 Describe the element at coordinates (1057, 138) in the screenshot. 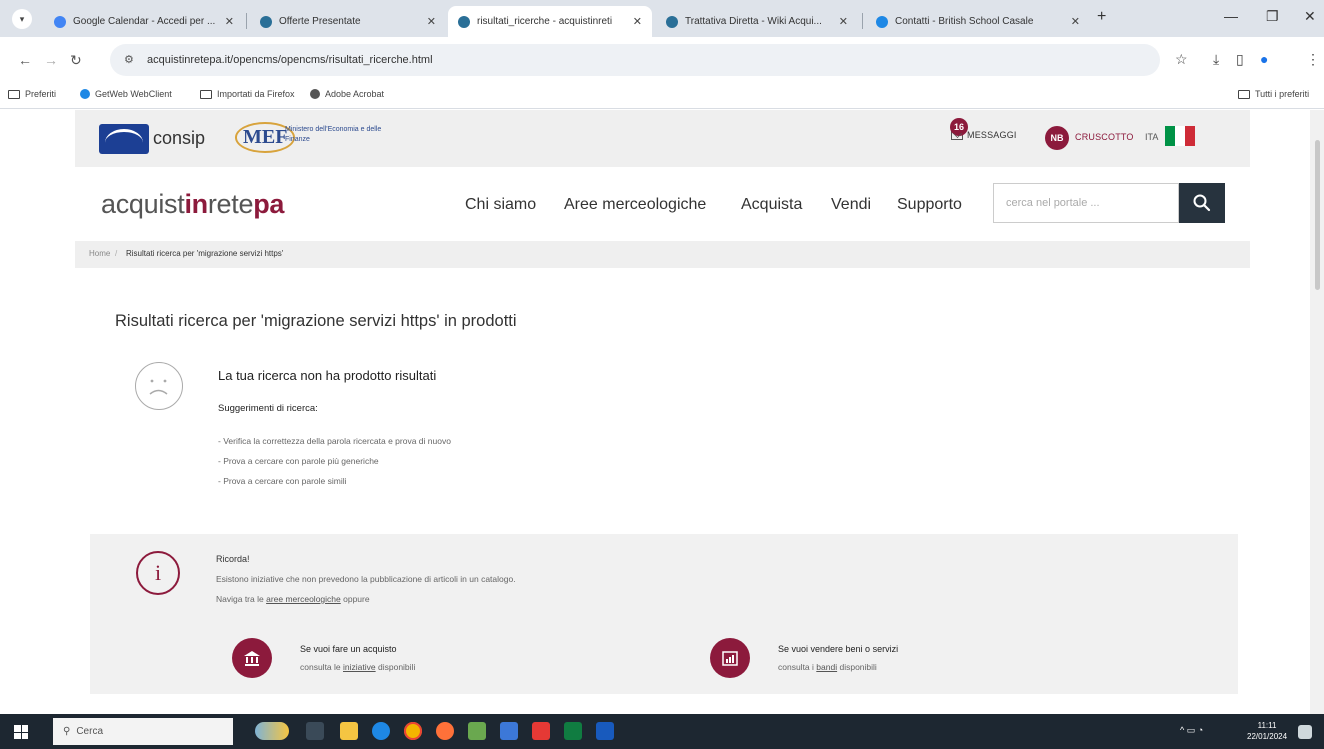

I see `user-avatar: NB` at that location.